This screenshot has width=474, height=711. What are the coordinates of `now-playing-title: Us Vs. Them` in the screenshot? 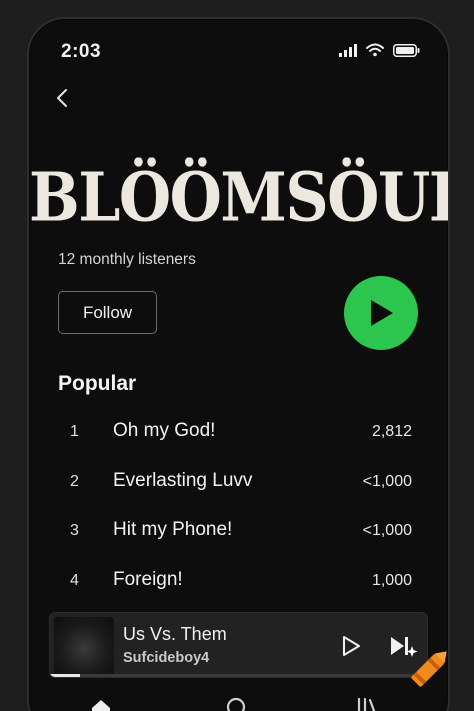 It's located at (175, 634).